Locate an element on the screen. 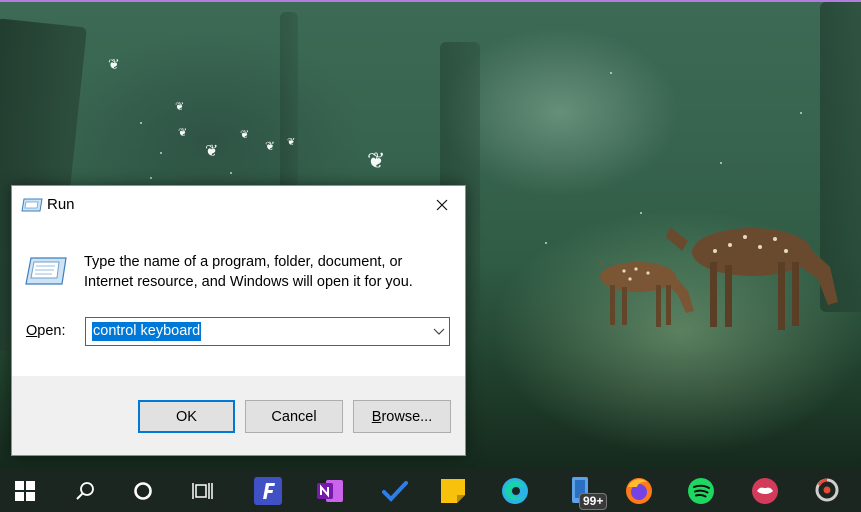 This screenshot has height=512, width=861. sticky-notes-app is located at coordinates (453, 491).